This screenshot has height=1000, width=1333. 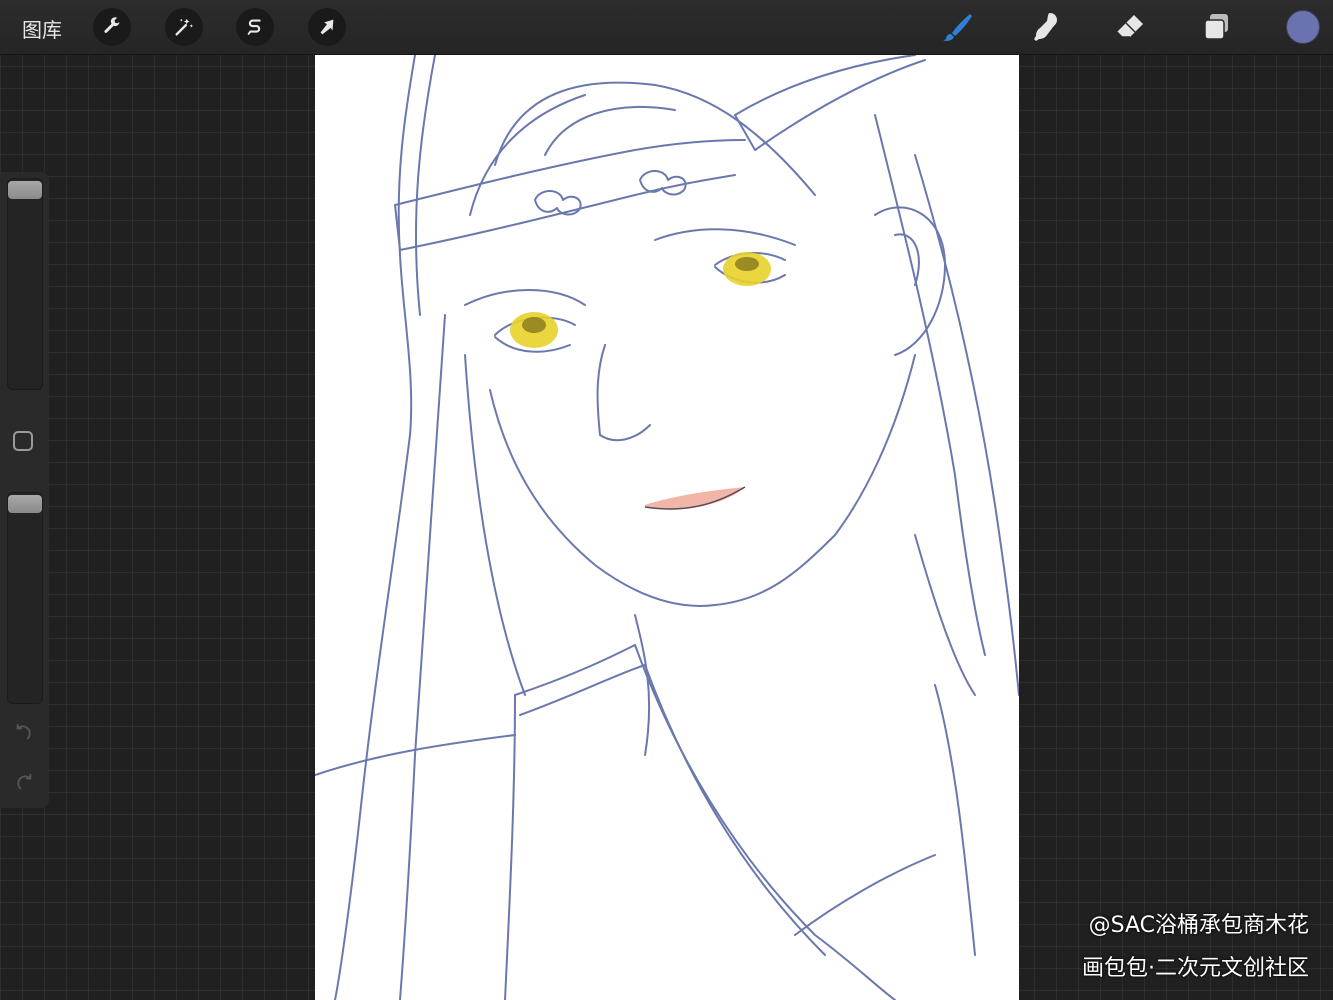 I want to click on redo-button, so click(x=24, y=784).